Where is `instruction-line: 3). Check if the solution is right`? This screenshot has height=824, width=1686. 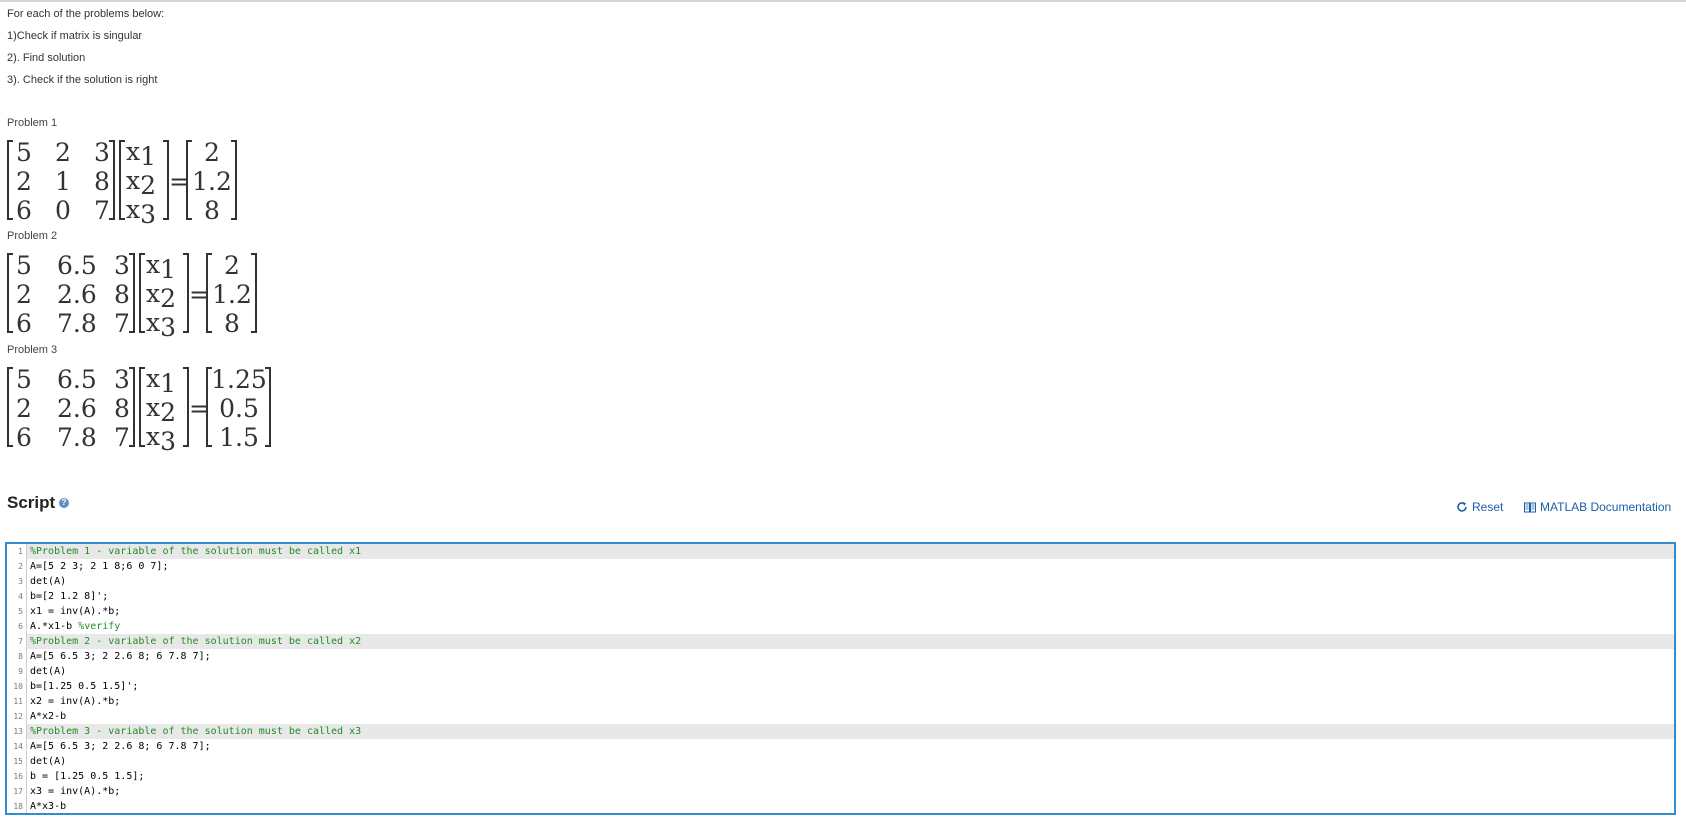 instruction-line: 3). Check if the solution is right is located at coordinates (82, 80).